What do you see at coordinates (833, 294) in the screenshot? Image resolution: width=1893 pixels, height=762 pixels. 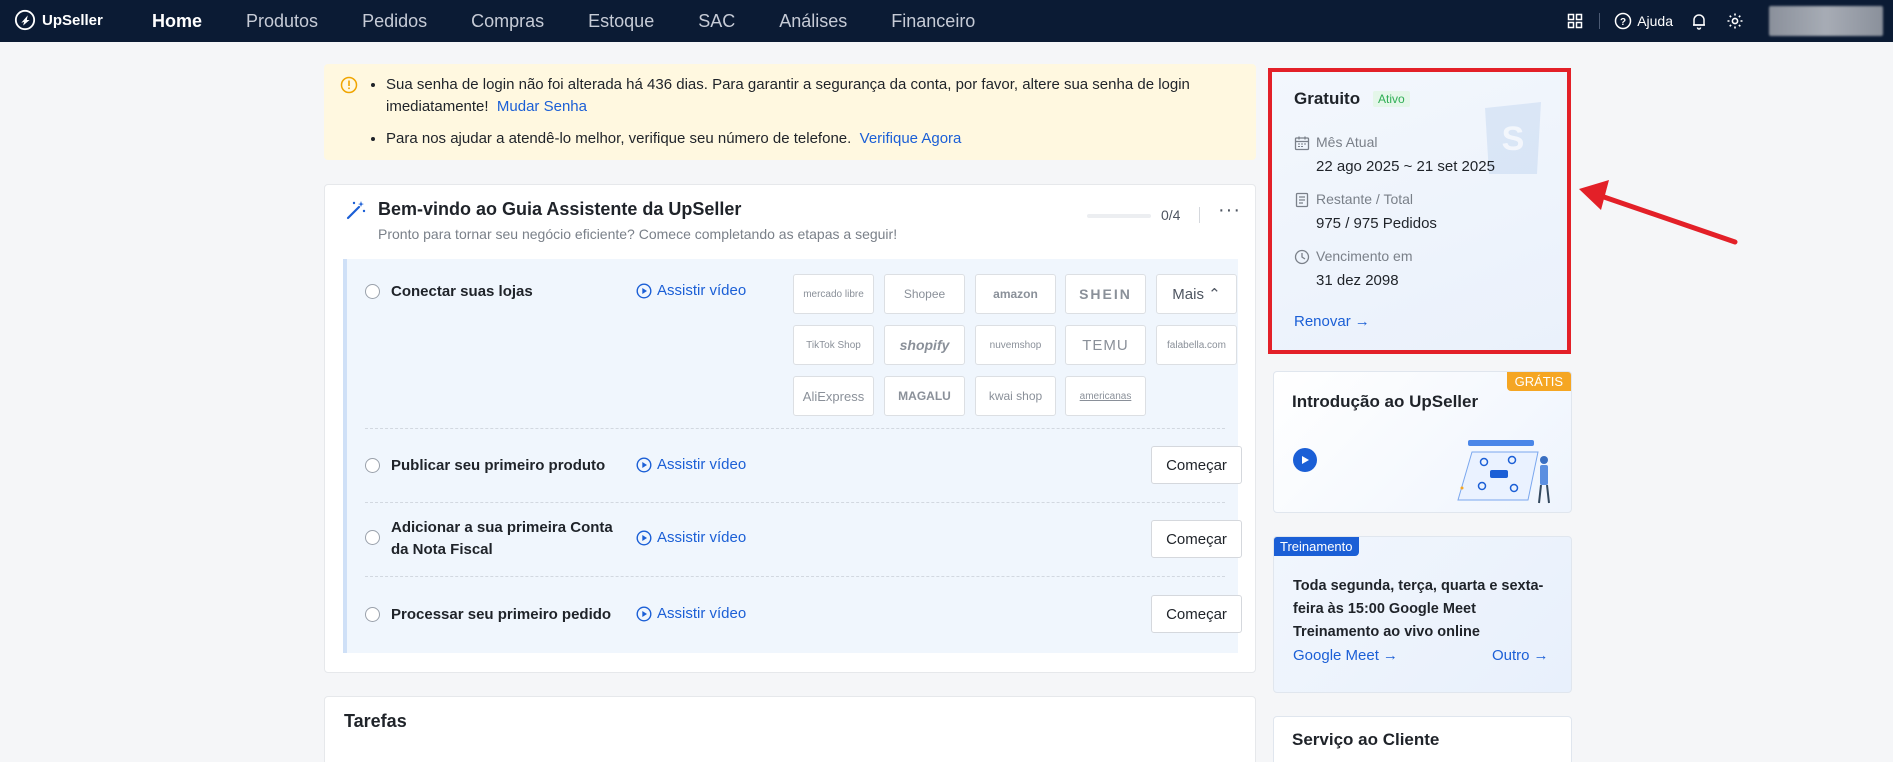 I see `store-mercado-libre: mercado libre` at bounding box center [833, 294].